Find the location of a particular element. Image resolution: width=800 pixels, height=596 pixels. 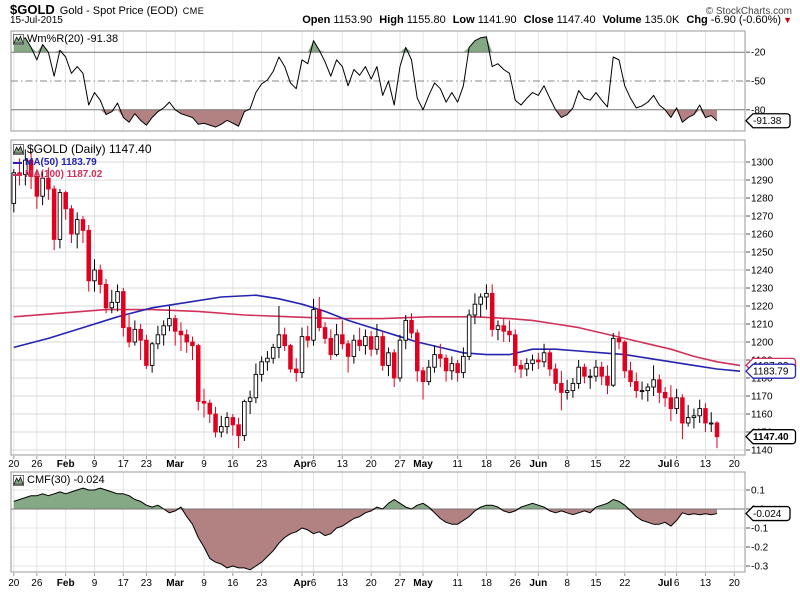

axis-label: 1280 is located at coordinates (762, 199).